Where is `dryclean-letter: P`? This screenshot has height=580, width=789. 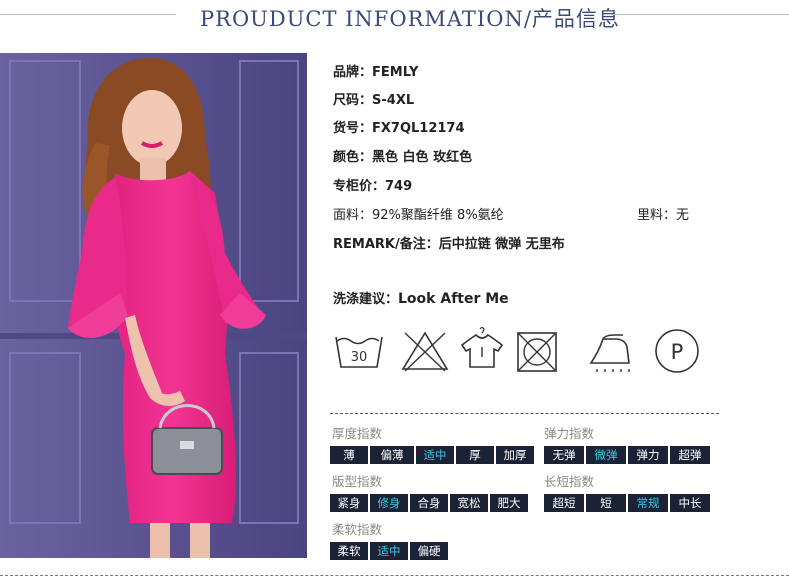
dryclean-letter: P is located at coordinates (677, 352).